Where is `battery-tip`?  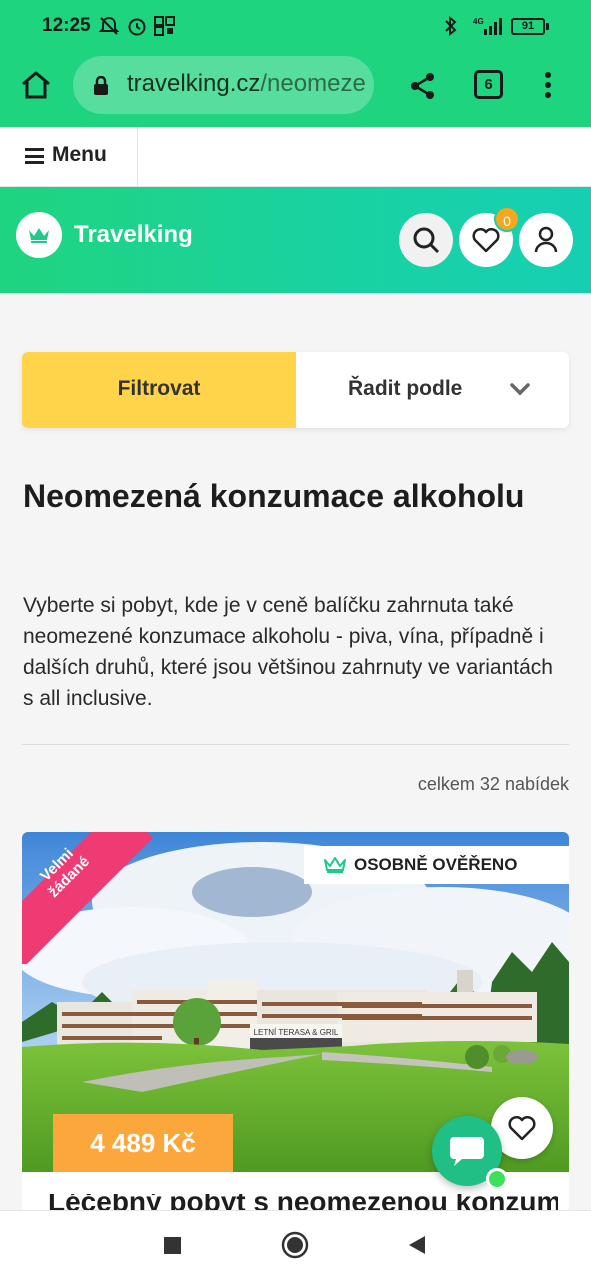 battery-tip is located at coordinates (547, 26).